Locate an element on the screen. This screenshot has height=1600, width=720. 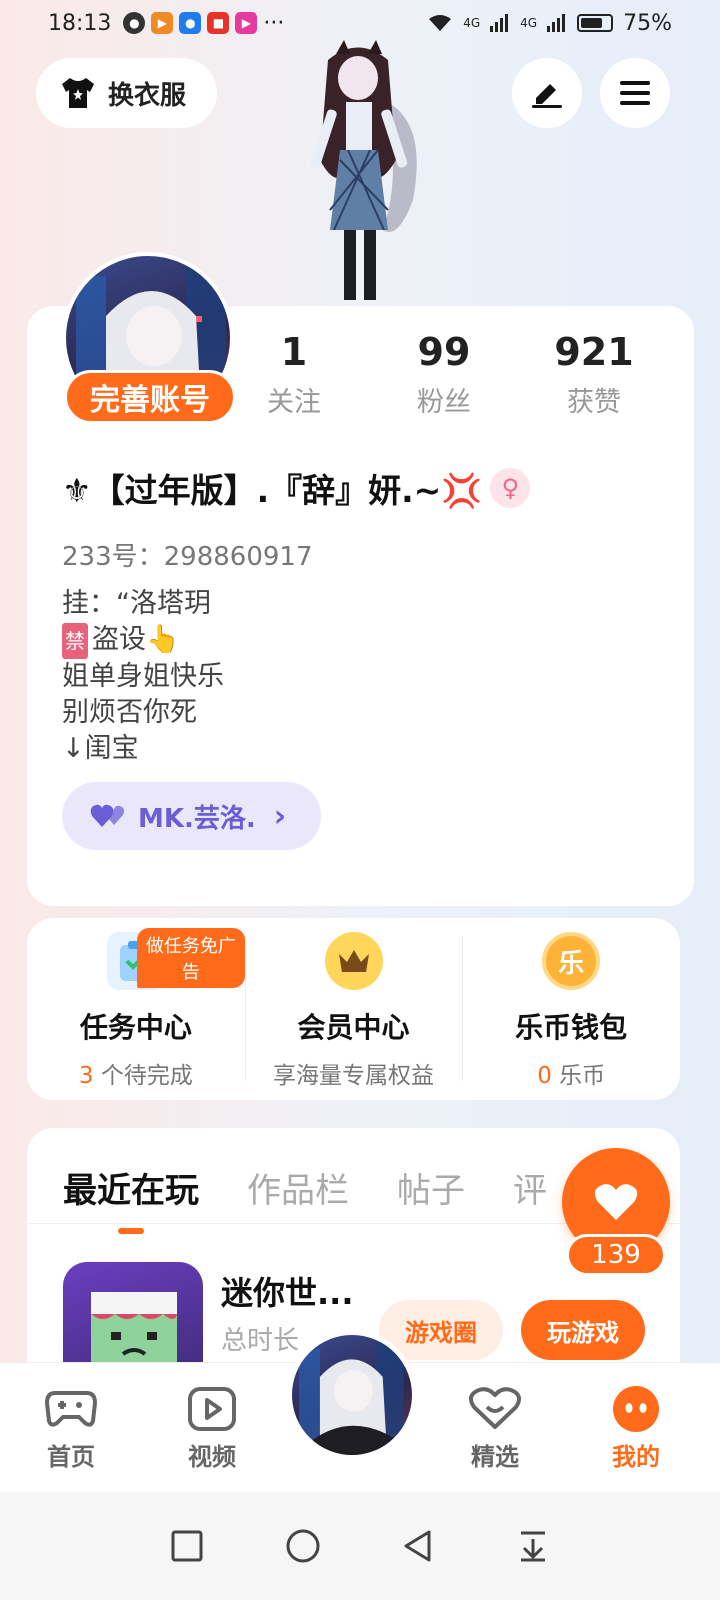
video-play-icon is located at coordinates (212, 1409).